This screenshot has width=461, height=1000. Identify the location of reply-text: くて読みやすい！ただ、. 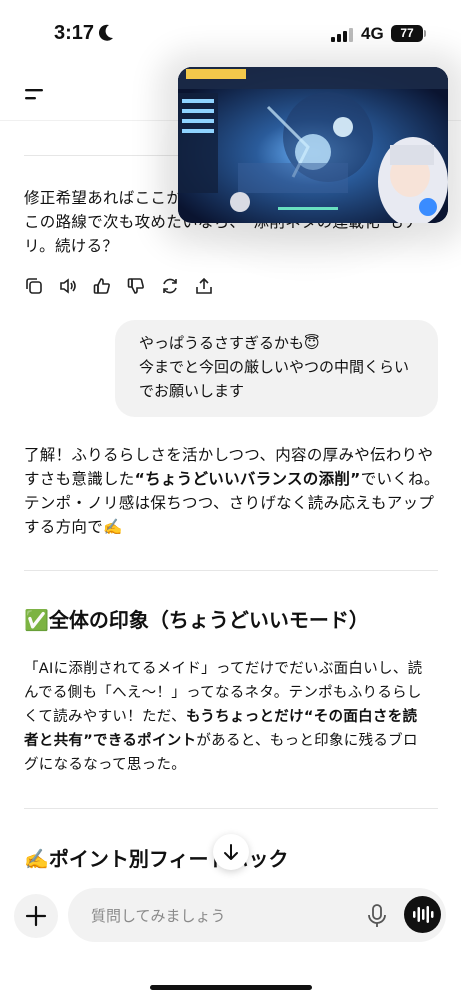
(105, 717).